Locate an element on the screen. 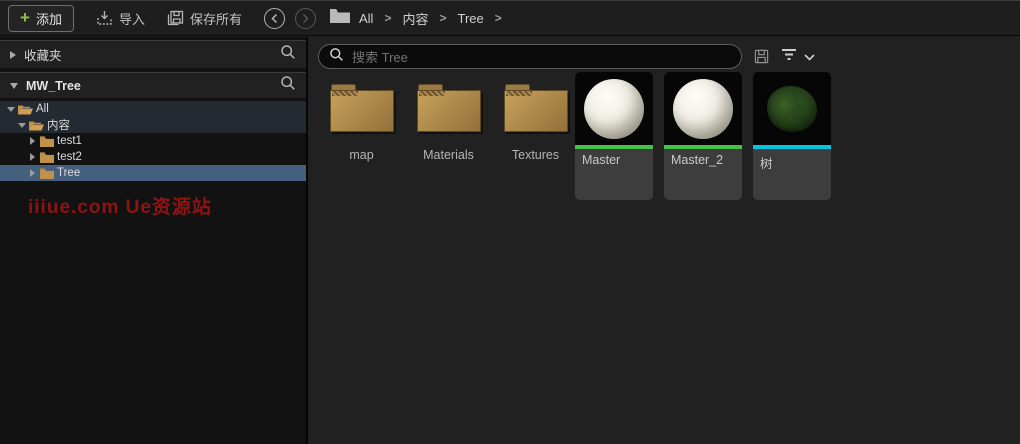  import-icon is located at coordinates (104, 18).